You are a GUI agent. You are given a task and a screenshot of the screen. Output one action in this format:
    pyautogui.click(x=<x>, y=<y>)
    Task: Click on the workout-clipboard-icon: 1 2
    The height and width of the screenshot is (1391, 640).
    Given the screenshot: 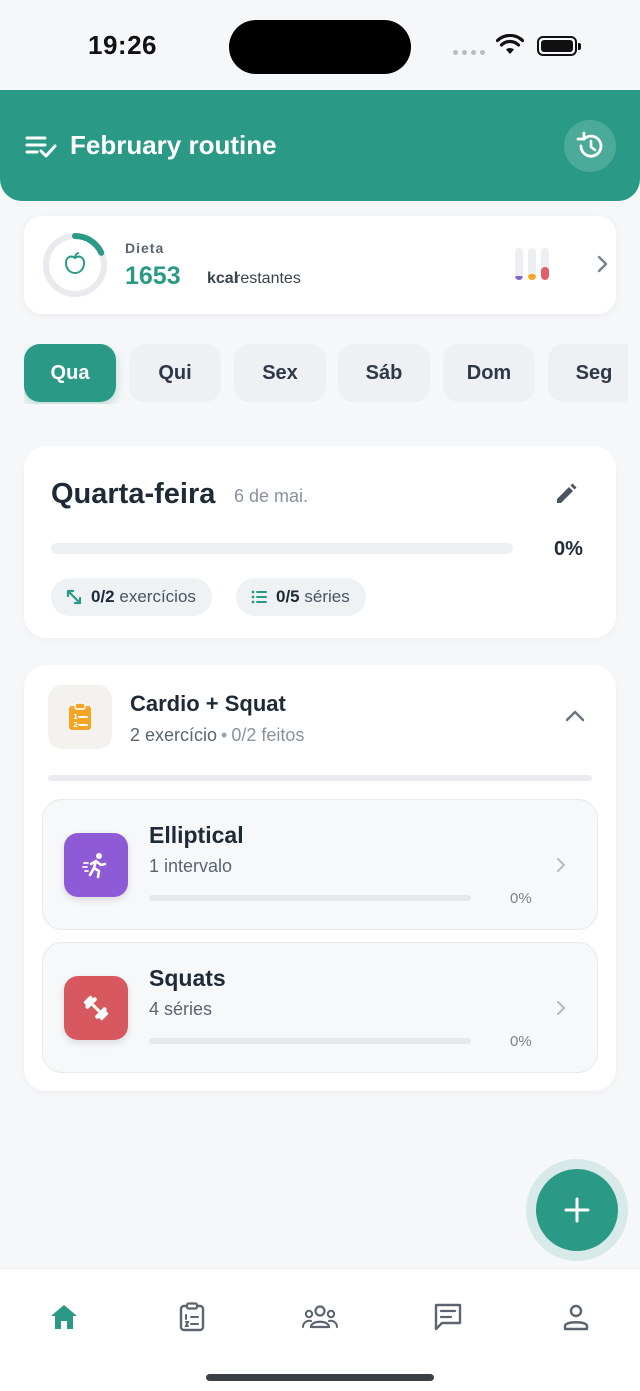 What is the action you would take?
    pyautogui.click(x=80, y=717)
    